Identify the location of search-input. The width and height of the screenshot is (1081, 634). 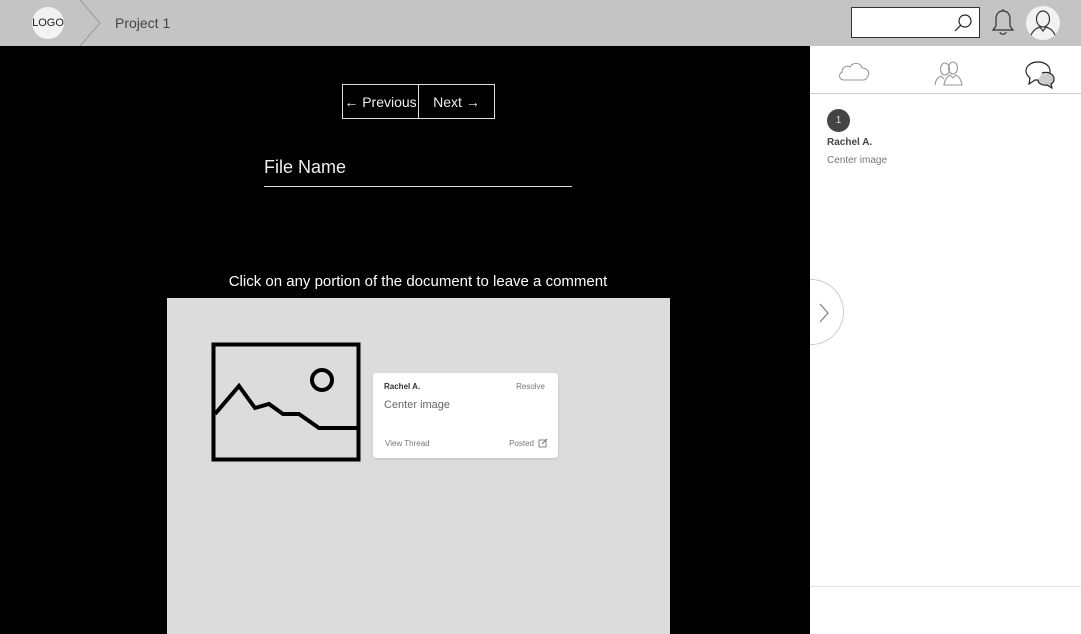
(902, 22).